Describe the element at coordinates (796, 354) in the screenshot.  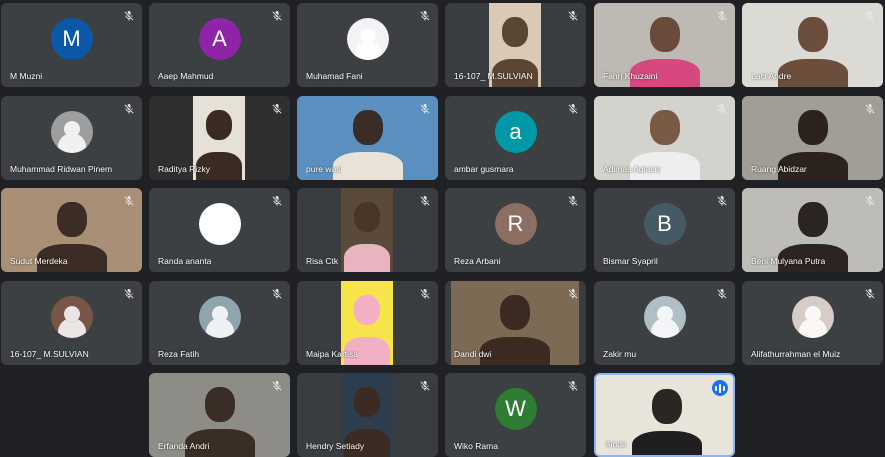
I see `participant-name: Alifathurrahman el Muiz` at that location.